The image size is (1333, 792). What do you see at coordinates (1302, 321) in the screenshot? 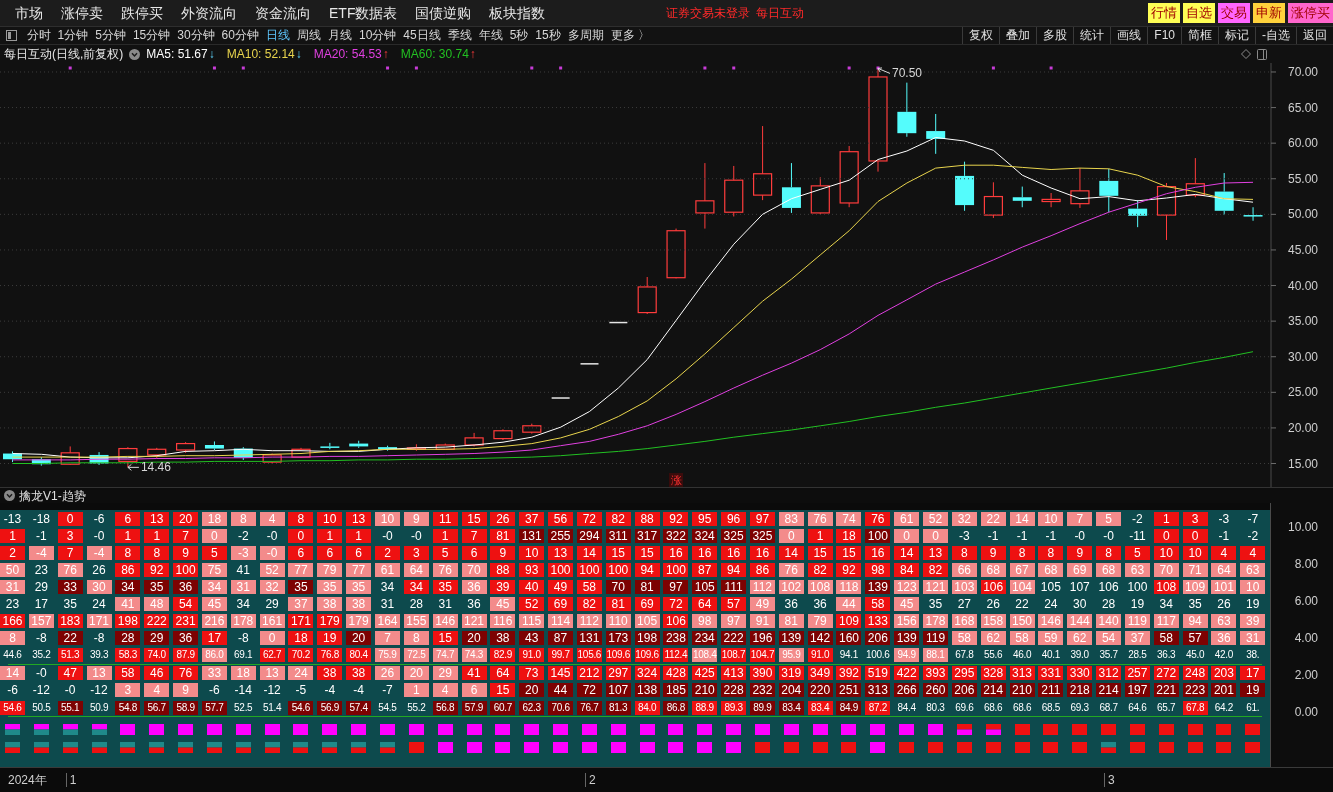
I see `price-axis-label: 35.00` at bounding box center [1302, 321].